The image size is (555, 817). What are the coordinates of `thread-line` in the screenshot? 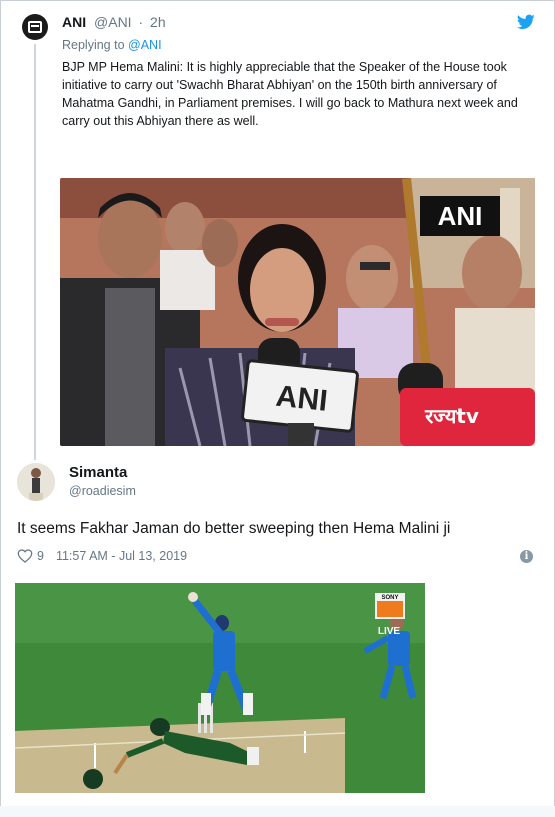 It's located at (35, 252).